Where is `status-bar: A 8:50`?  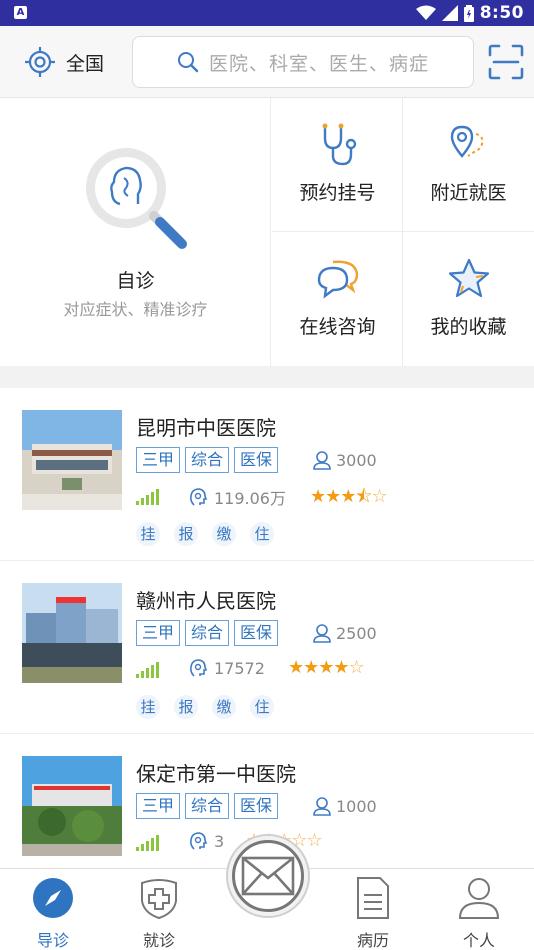
status-bar: A 8:50 is located at coordinates (267, 13).